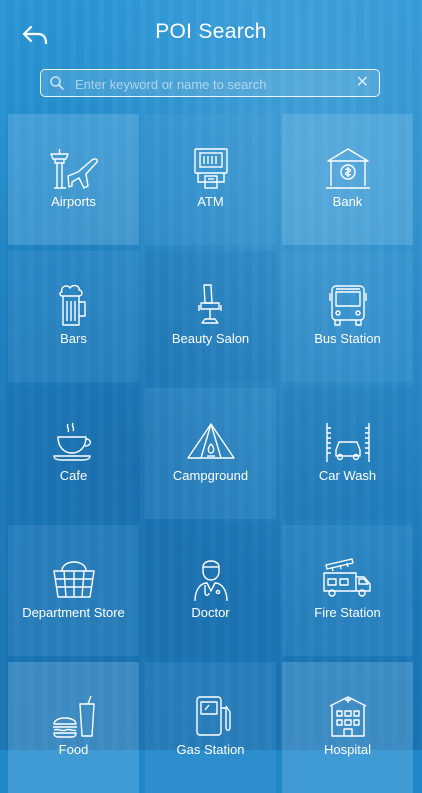 The width and height of the screenshot is (422, 793). Describe the element at coordinates (73, 338) in the screenshot. I see `category-label: Bars` at that location.